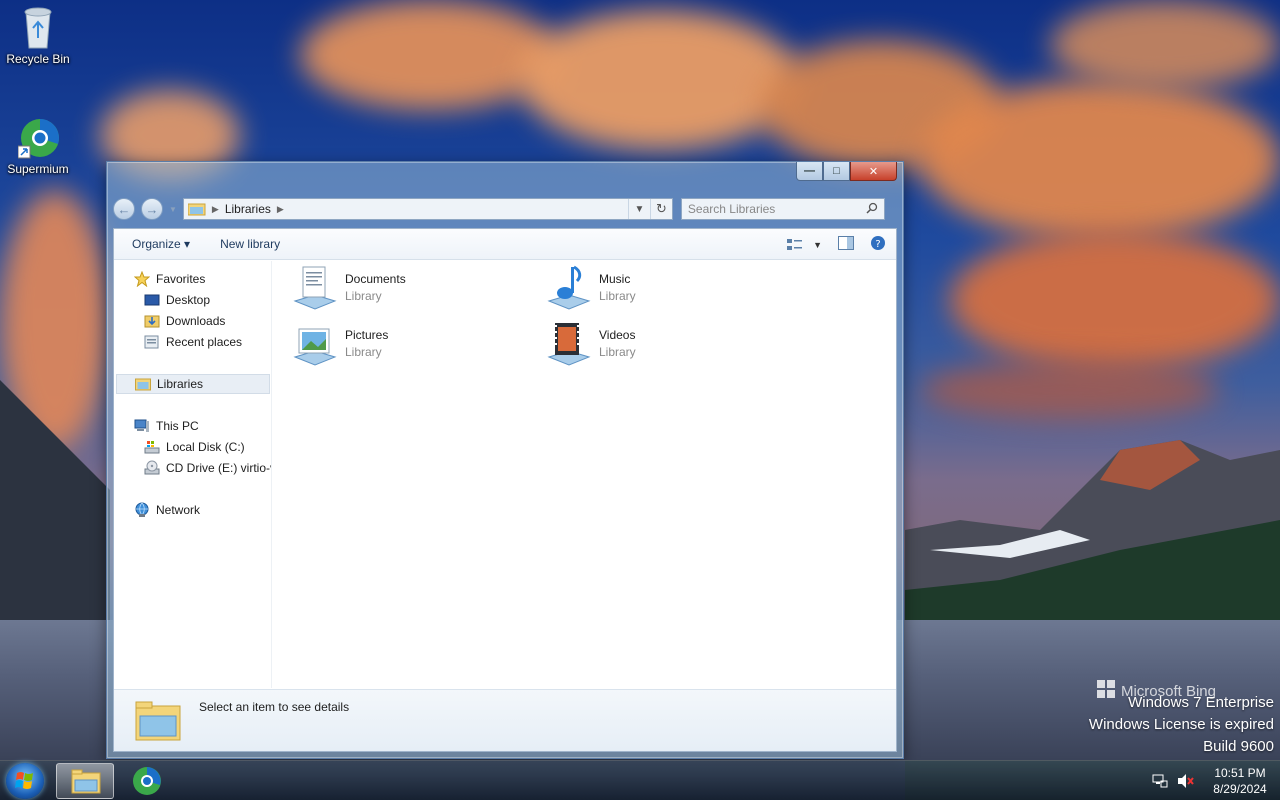  I want to click on windows-logo-icon, so click(24, 780).